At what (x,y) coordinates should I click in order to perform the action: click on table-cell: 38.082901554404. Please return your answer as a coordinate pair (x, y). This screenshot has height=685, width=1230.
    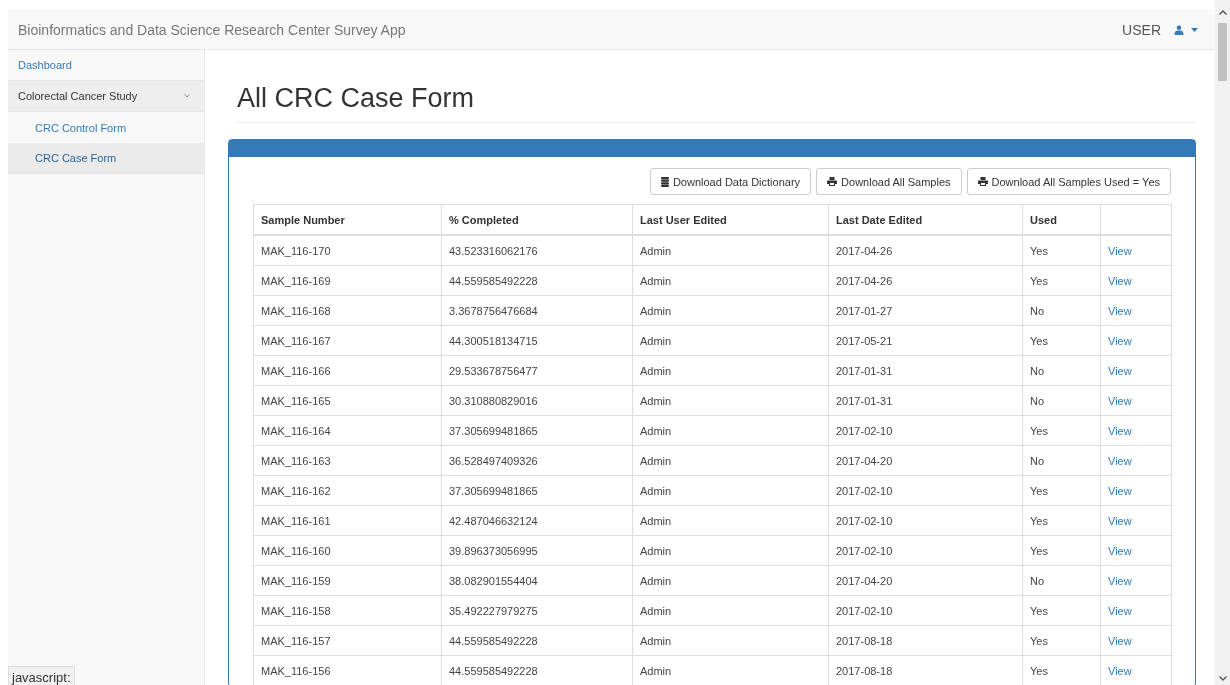
    Looking at the image, I should click on (537, 580).